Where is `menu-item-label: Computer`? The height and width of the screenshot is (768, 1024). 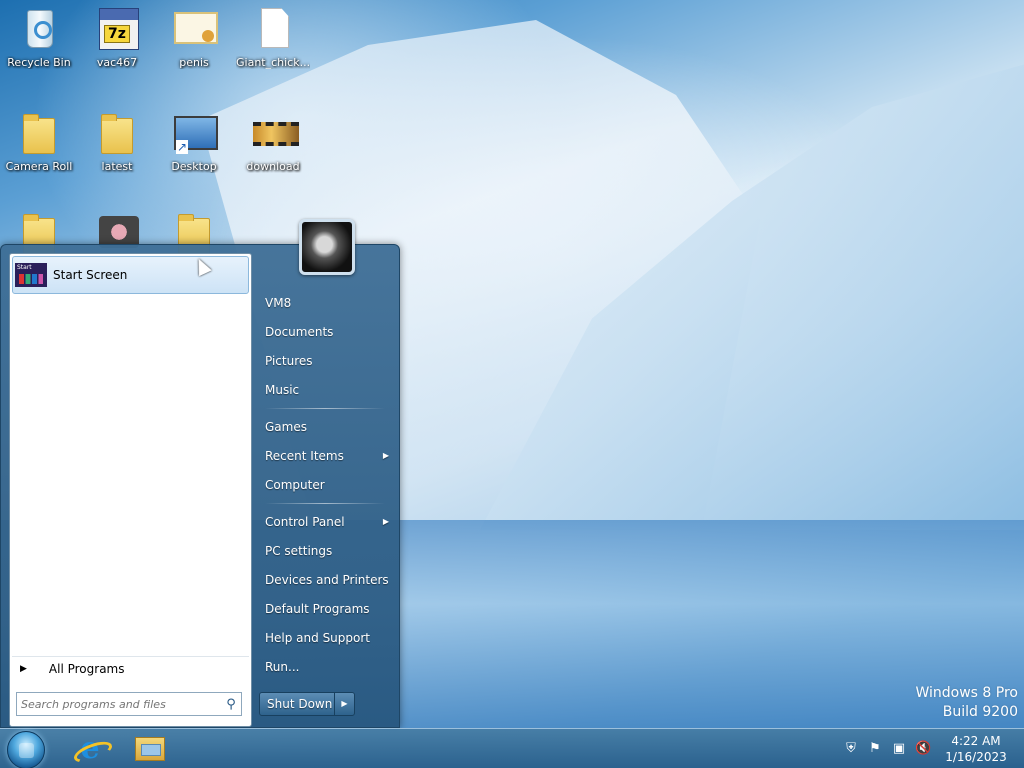 menu-item-label: Computer is located at coordinates (295, 485).